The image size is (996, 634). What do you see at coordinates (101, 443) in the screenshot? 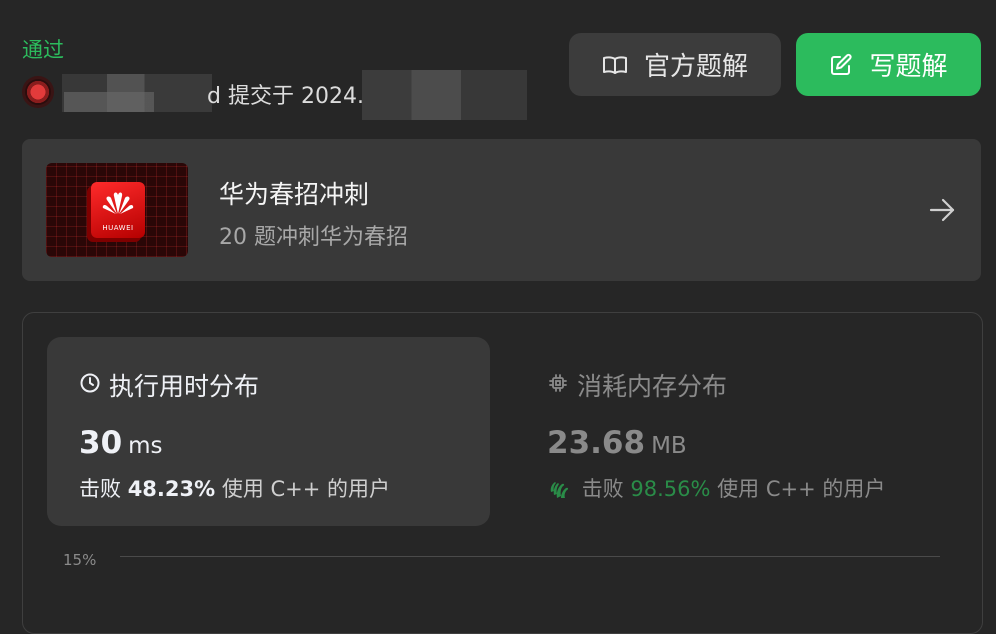
I see `runtime-value: 30` at bounding box center [101, 443].